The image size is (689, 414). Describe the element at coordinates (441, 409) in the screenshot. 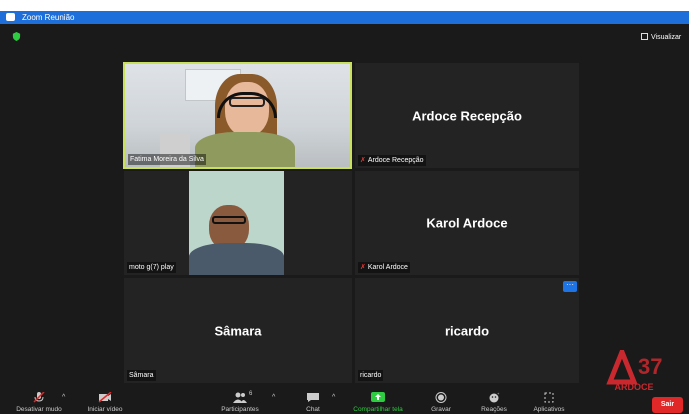

I see `record-label: Gravar` at that location.